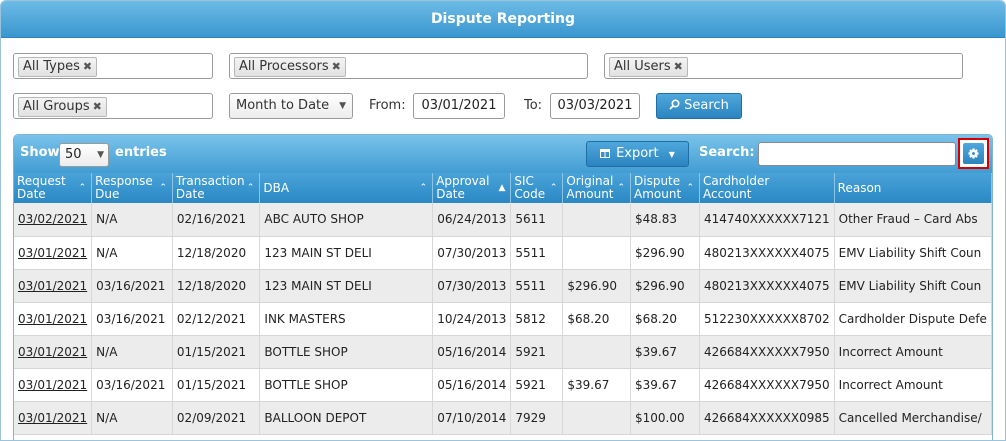 Image resolution: width=1006 pixels, height=441 pixels. I want to click on table-cell: INK MASTERS, so click(346, 319).